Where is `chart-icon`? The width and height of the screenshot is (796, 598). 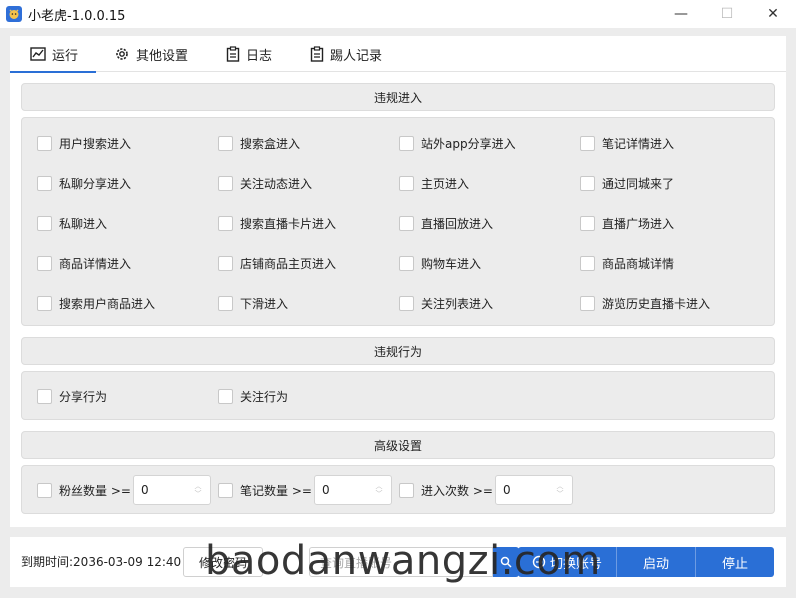
chart-icon is located at coordinates (38, 54).